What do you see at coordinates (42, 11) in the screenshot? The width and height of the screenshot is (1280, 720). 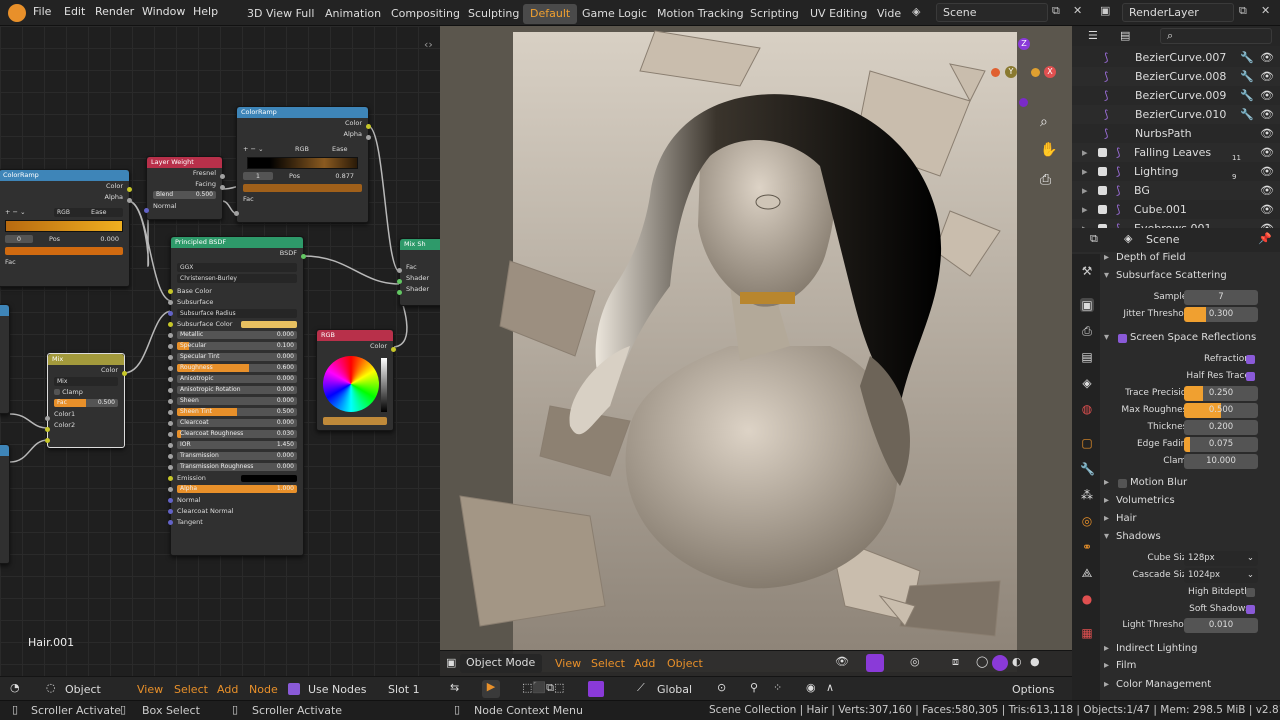 I see `menu-file: File` at bounding box center [42, 11].